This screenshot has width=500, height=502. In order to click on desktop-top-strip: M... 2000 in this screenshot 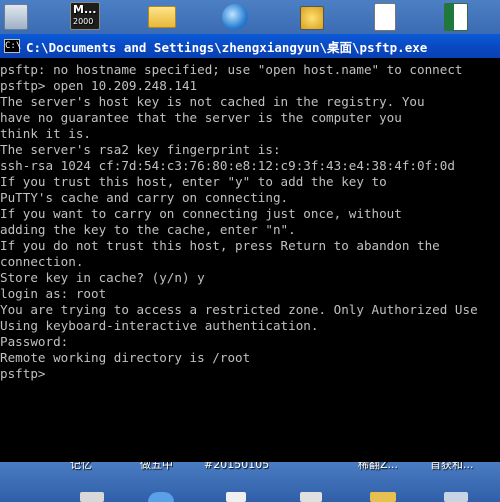, I will do `click(250, 17)`.